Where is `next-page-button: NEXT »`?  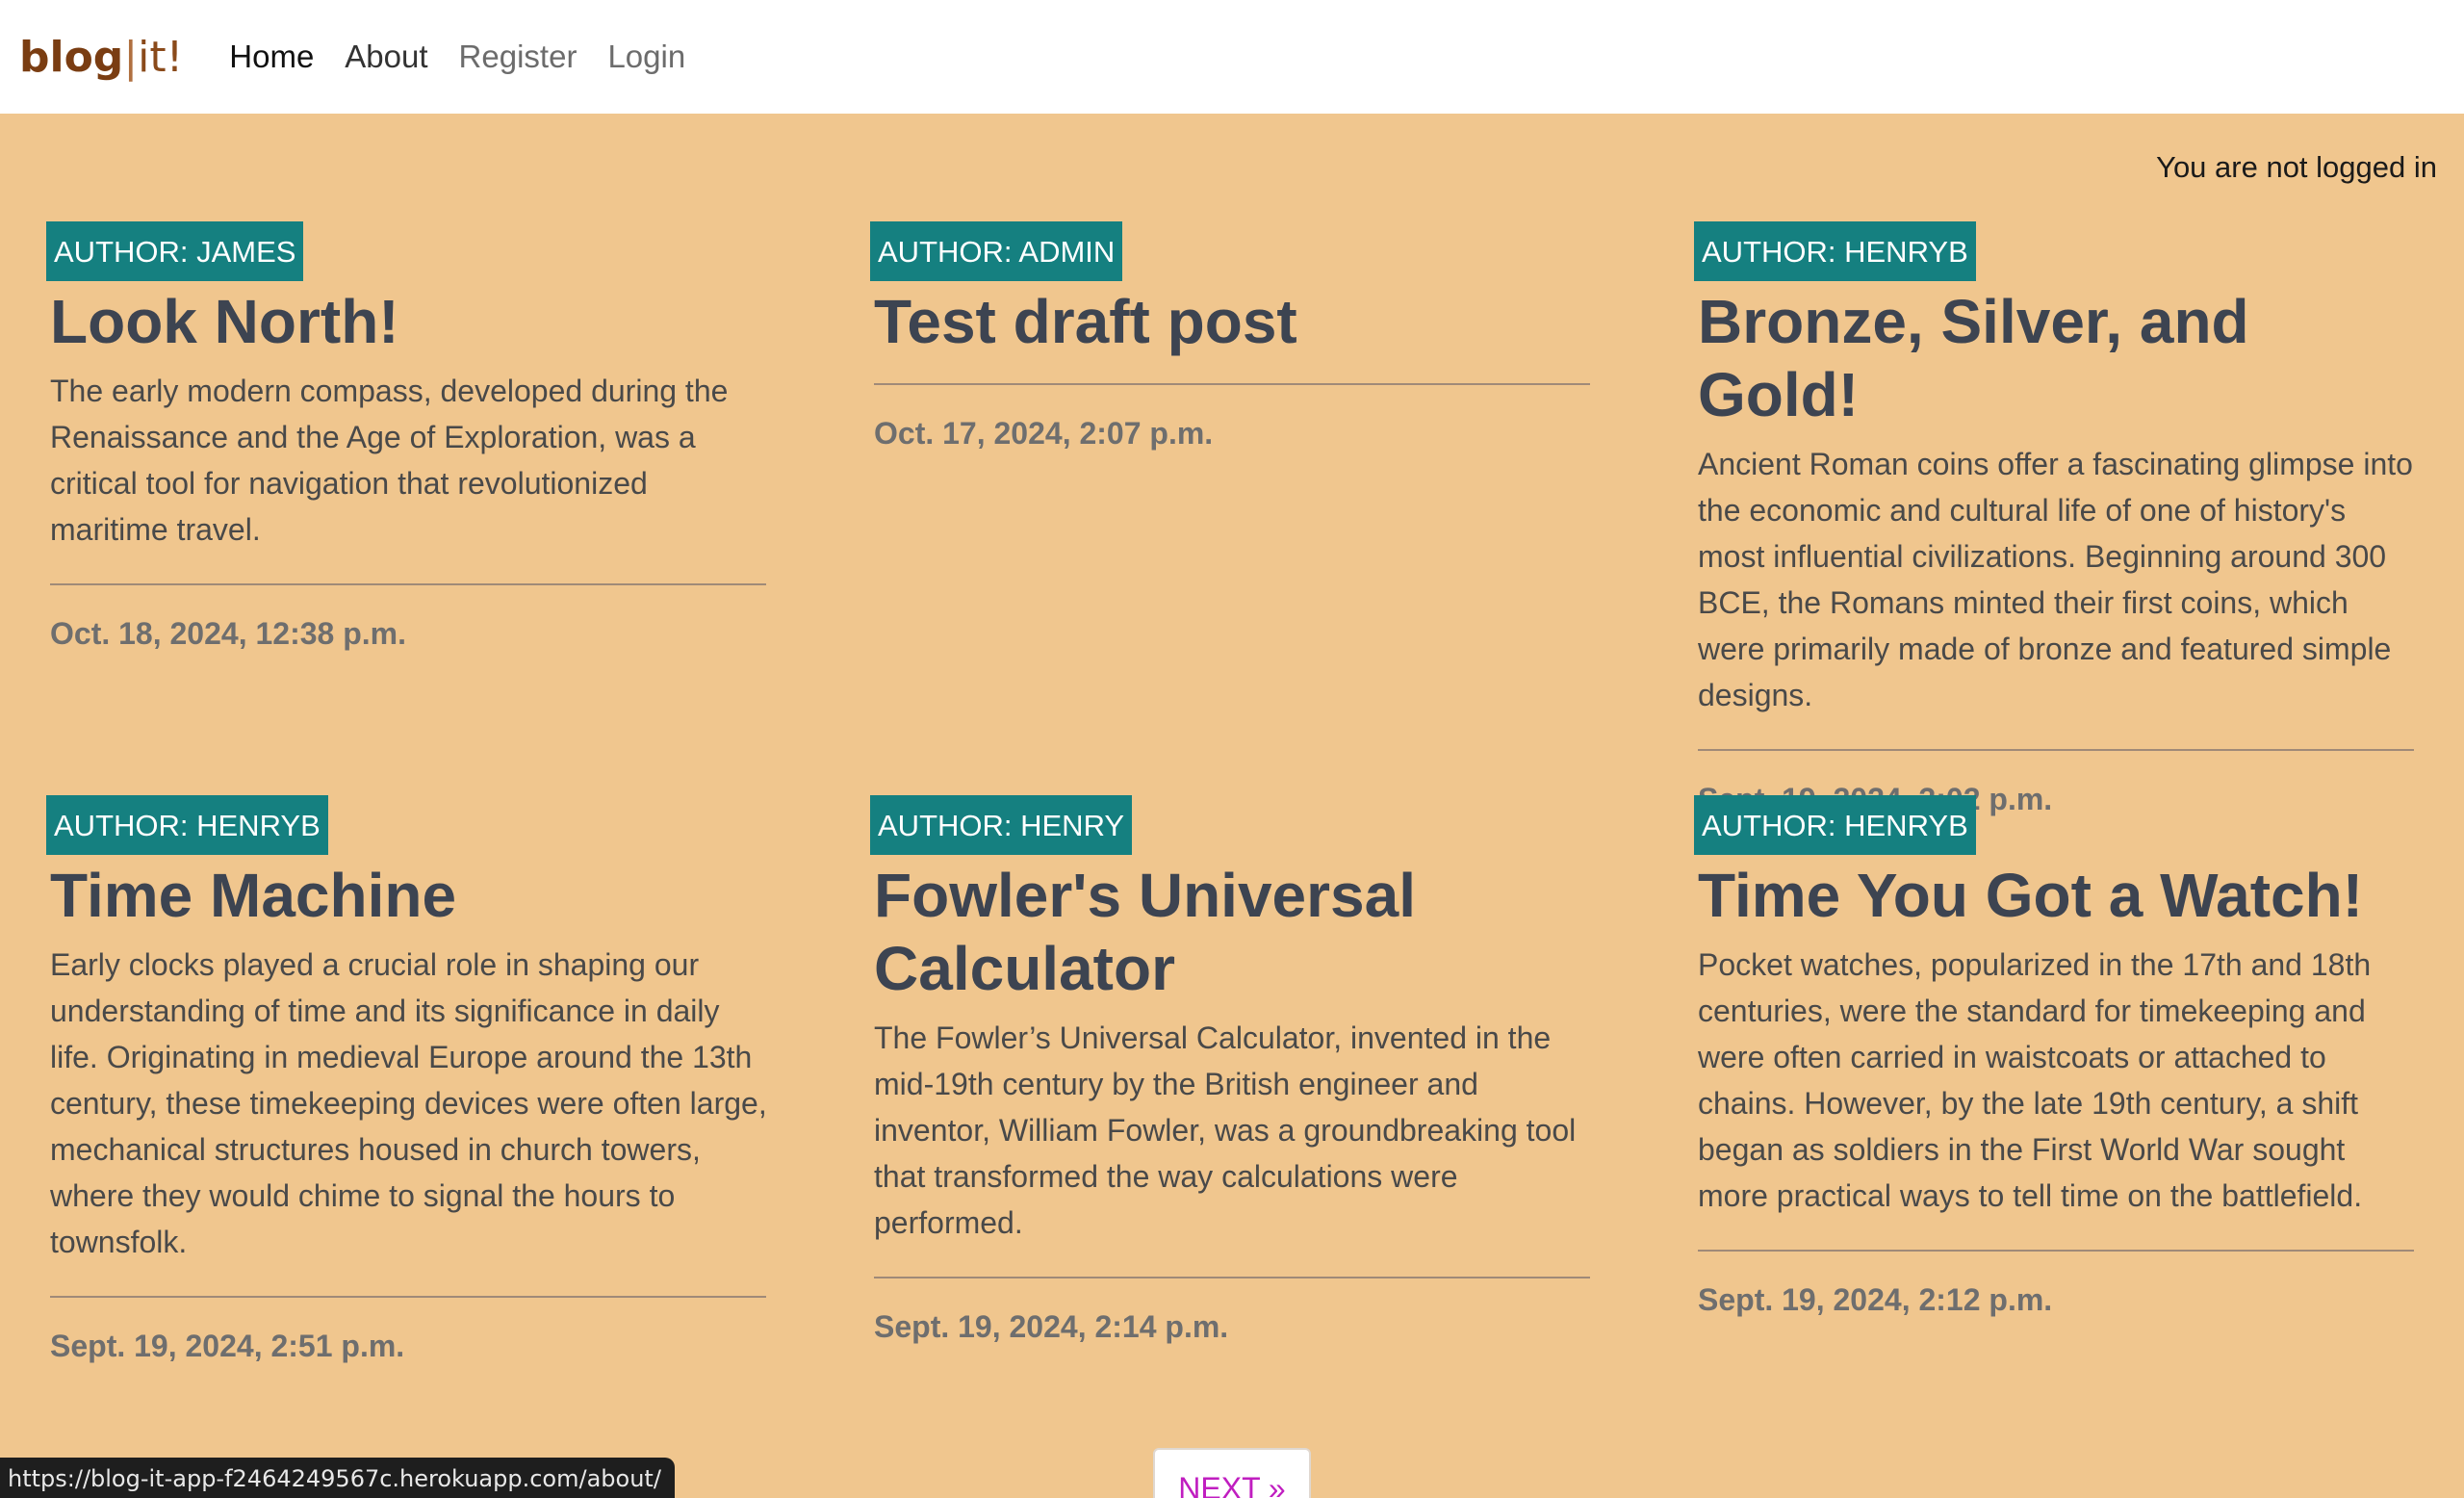 next-page-button: NEXT » is located at coordinates (1232, 1473).